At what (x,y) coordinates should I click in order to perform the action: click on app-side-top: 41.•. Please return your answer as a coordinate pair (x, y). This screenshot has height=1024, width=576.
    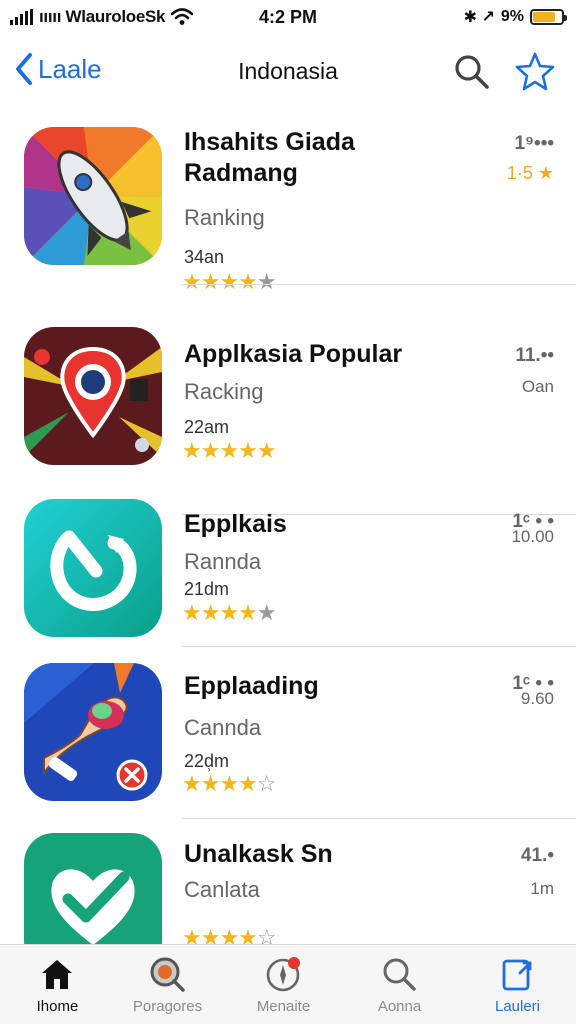
    Looking at the image, I should click on (537, 855).